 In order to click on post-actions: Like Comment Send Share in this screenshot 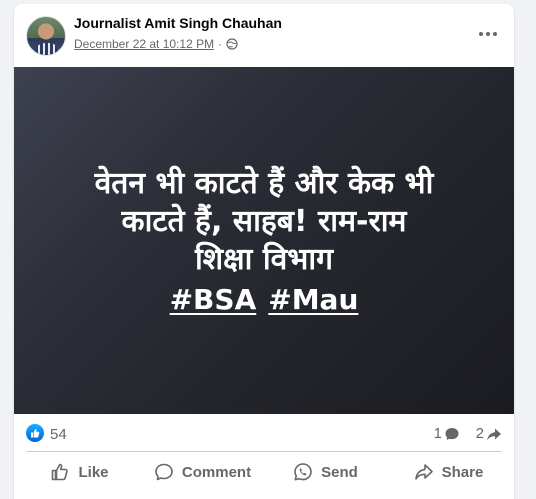, I will do `click(264, 472)`.